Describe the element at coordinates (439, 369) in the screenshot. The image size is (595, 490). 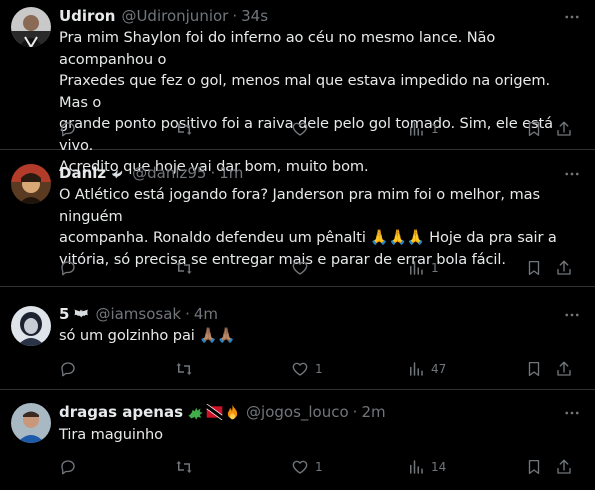
I see `views-count: 47` at that location.